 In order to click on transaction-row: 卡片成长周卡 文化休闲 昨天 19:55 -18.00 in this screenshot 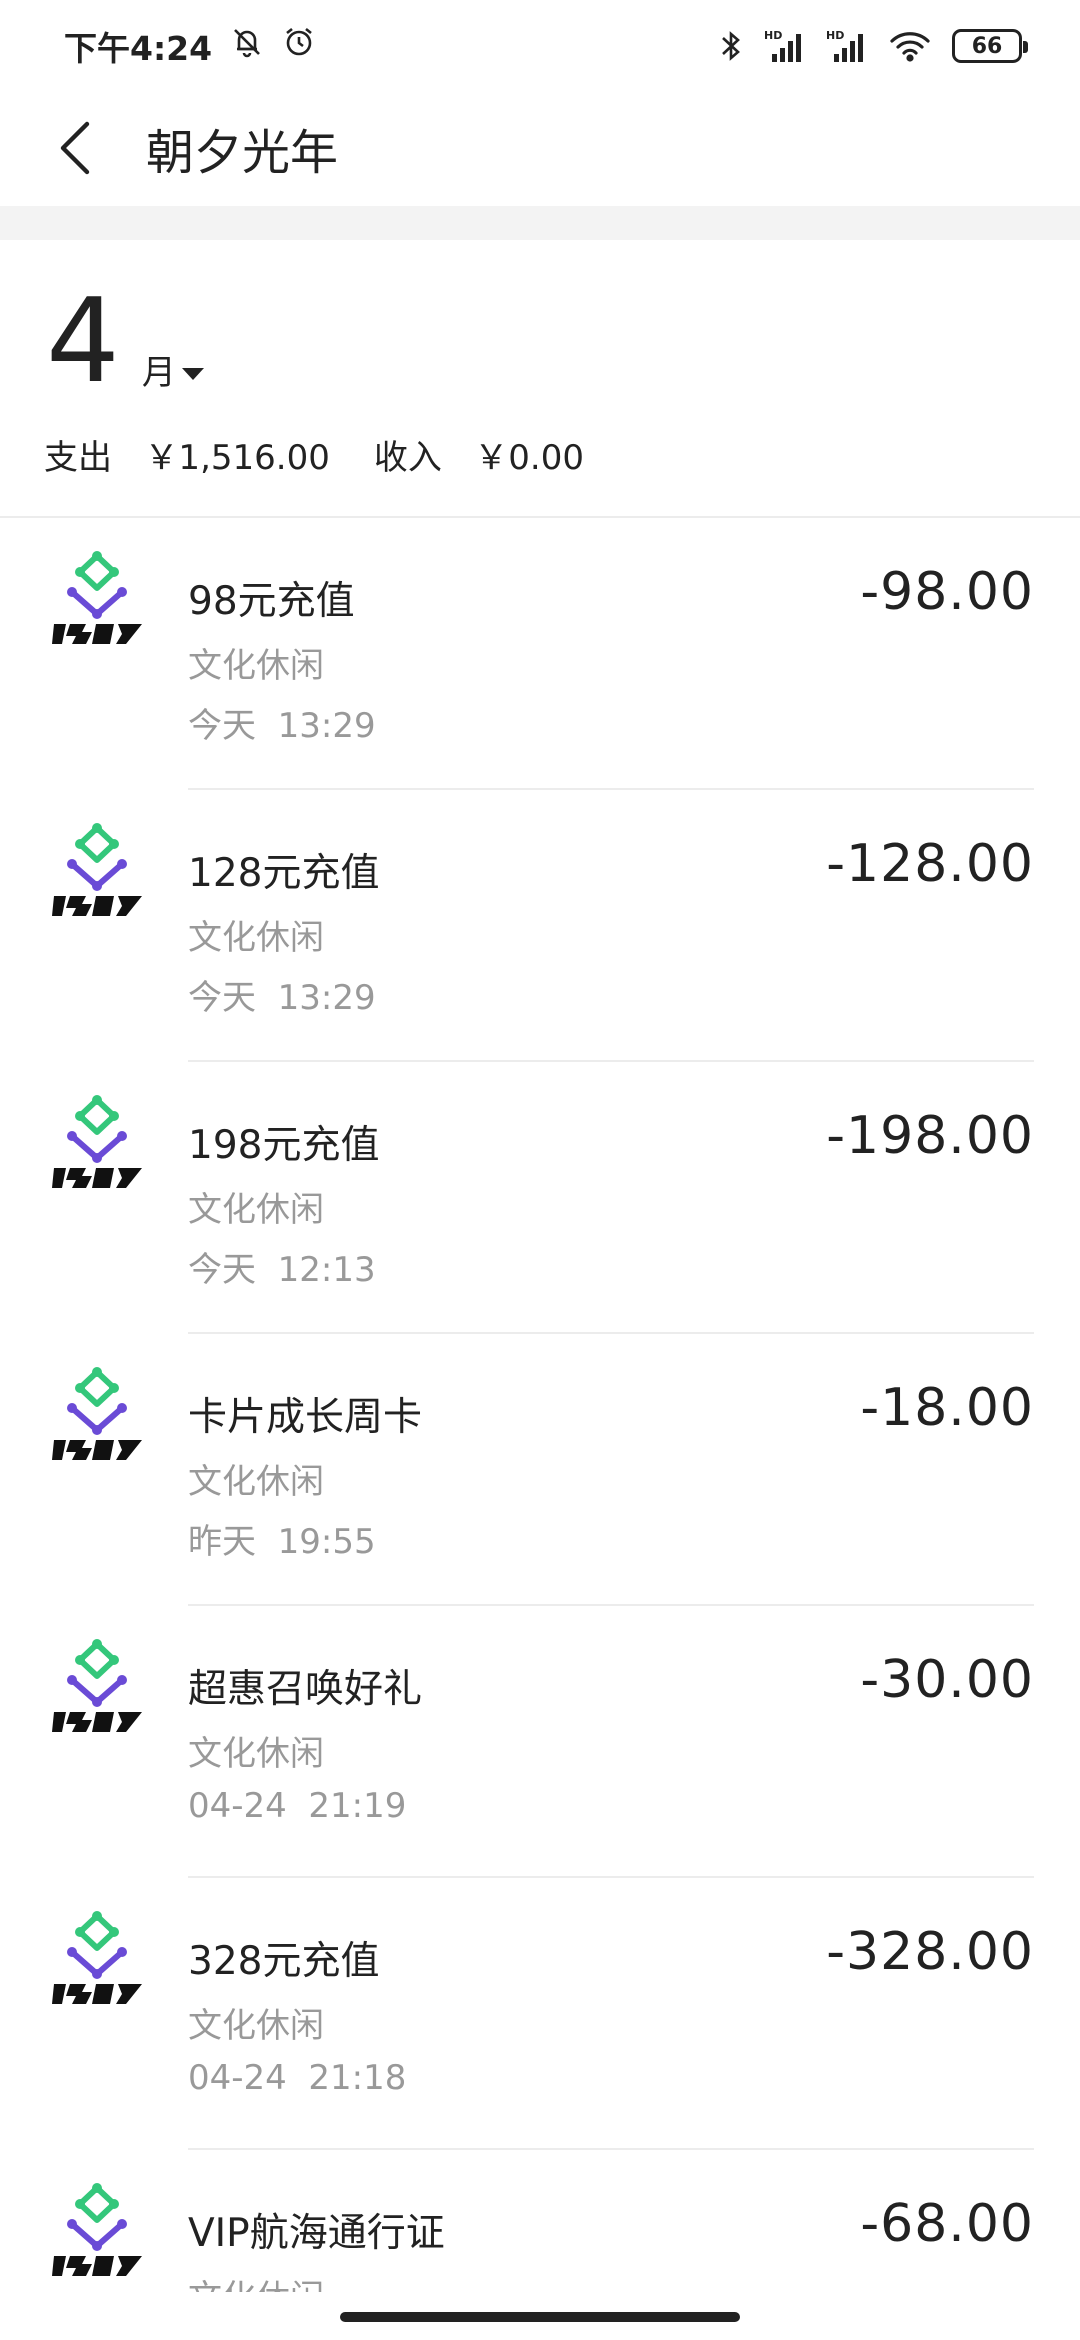, I will do `click(540, 1470)`.